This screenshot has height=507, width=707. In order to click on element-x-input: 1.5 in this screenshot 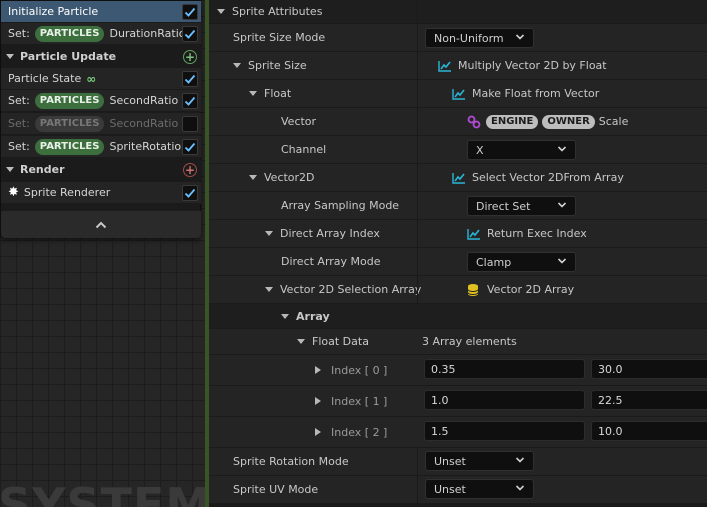, I will do `click(504, 431)`.